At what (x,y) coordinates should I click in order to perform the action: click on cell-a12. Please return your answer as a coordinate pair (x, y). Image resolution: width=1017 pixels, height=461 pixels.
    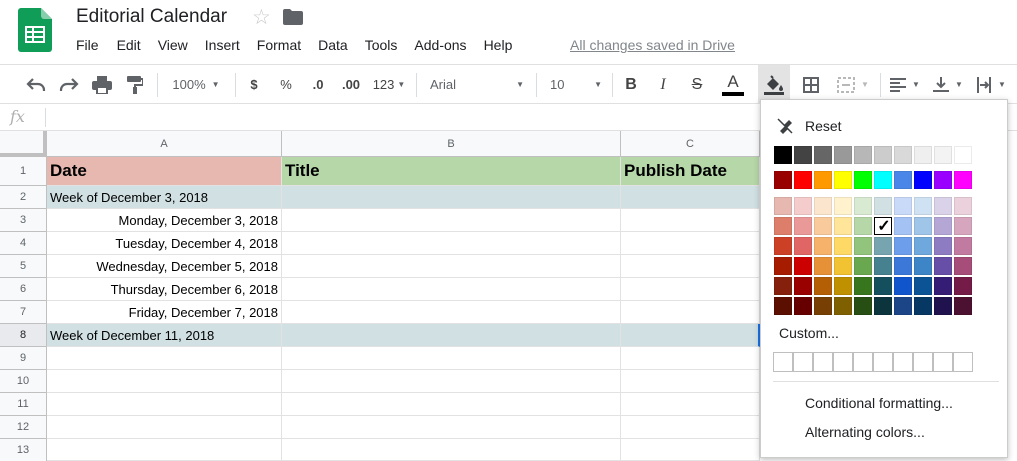
    Looking at the image, I should click on (164, 427).